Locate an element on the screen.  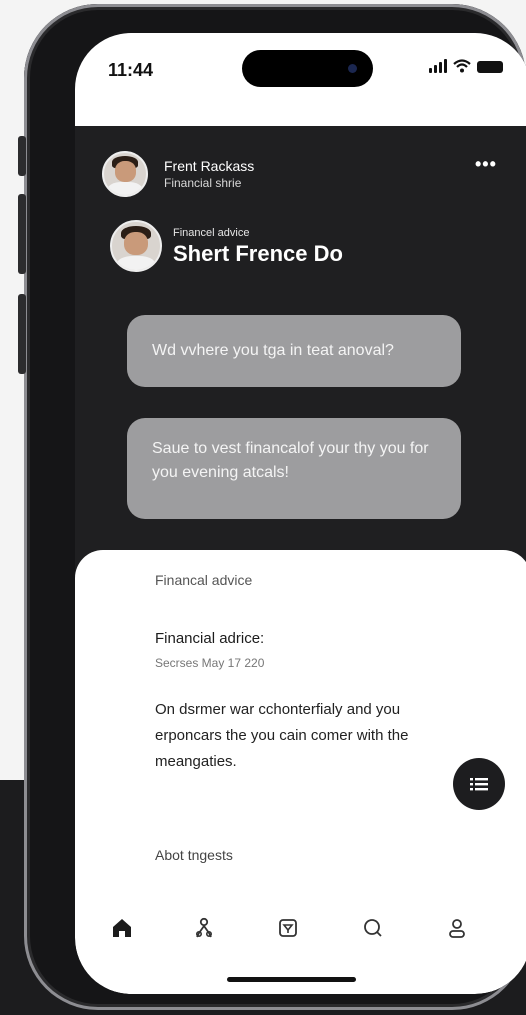
home-icon is located at coordinates (122, 928).